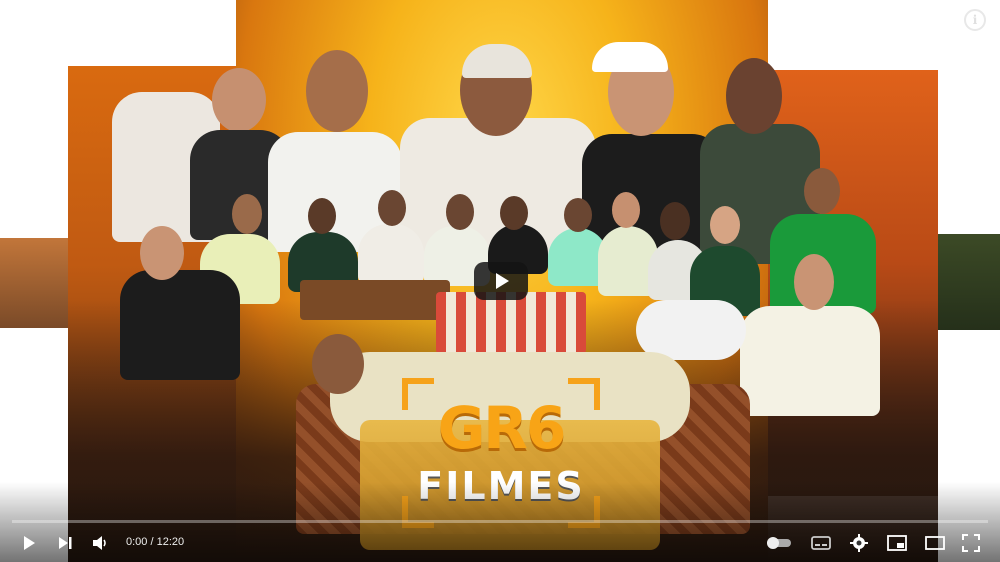 The width and height of the screenshot is (1000, 562). What do you see at coordinates (691, 330) in the screenshot?
I see `drum` at bounding box center [691, 330].